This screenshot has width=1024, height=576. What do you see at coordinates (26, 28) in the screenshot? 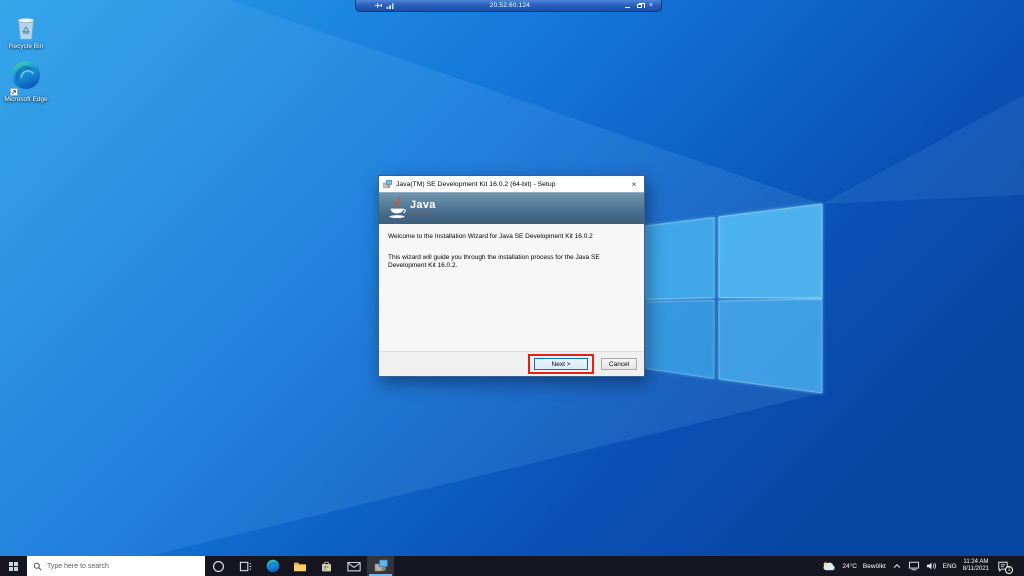
I see `recycle-bin-icon` at bounding box center [26, 28].